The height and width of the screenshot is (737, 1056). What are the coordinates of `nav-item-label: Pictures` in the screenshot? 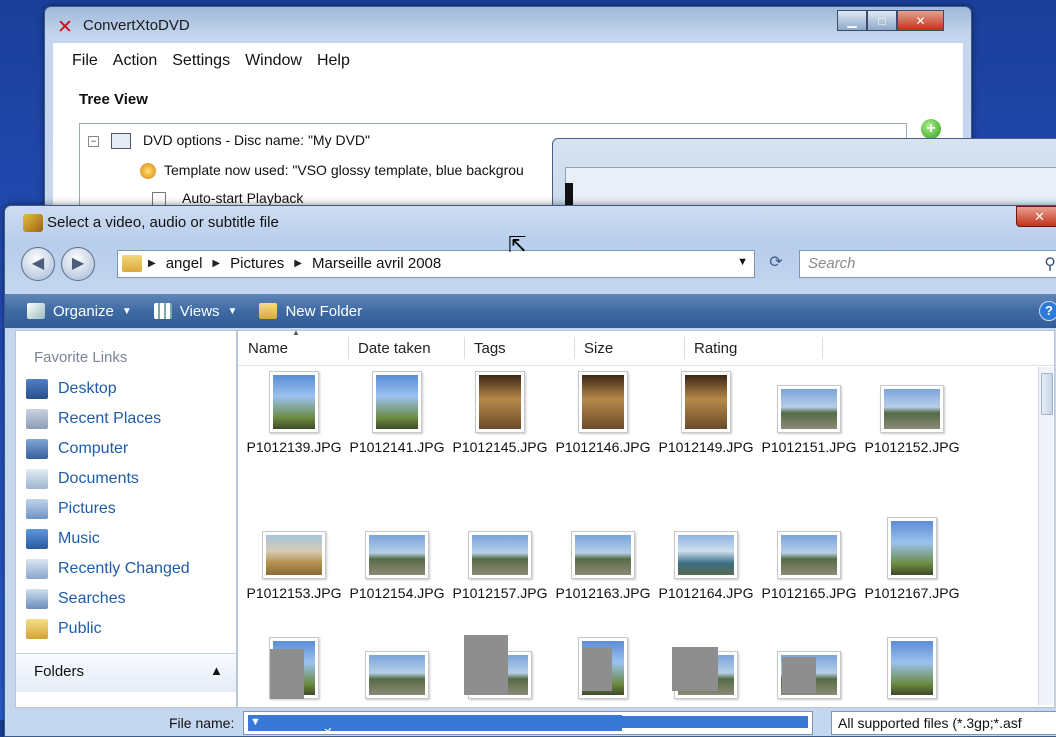 It's located at (87, 508).